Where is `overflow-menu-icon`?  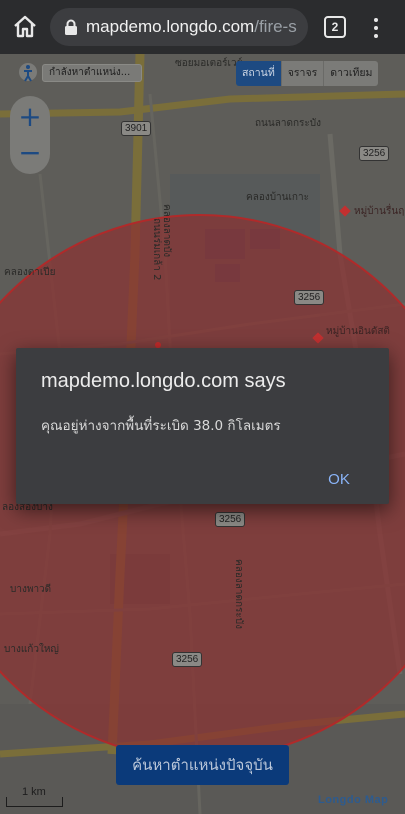
overflow-menu-icon is located at coordinates (376, 28).